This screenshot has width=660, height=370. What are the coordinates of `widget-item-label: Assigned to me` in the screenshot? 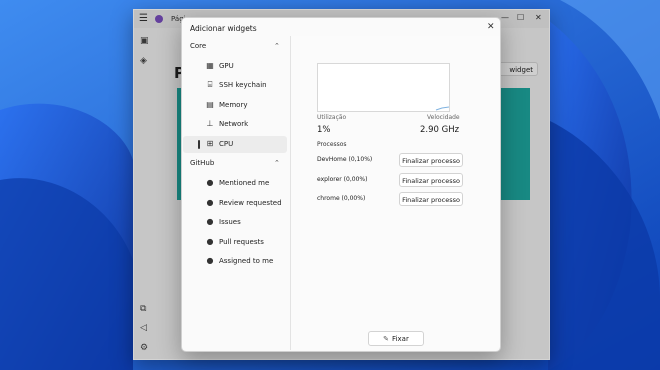 It's located at (246, 261).